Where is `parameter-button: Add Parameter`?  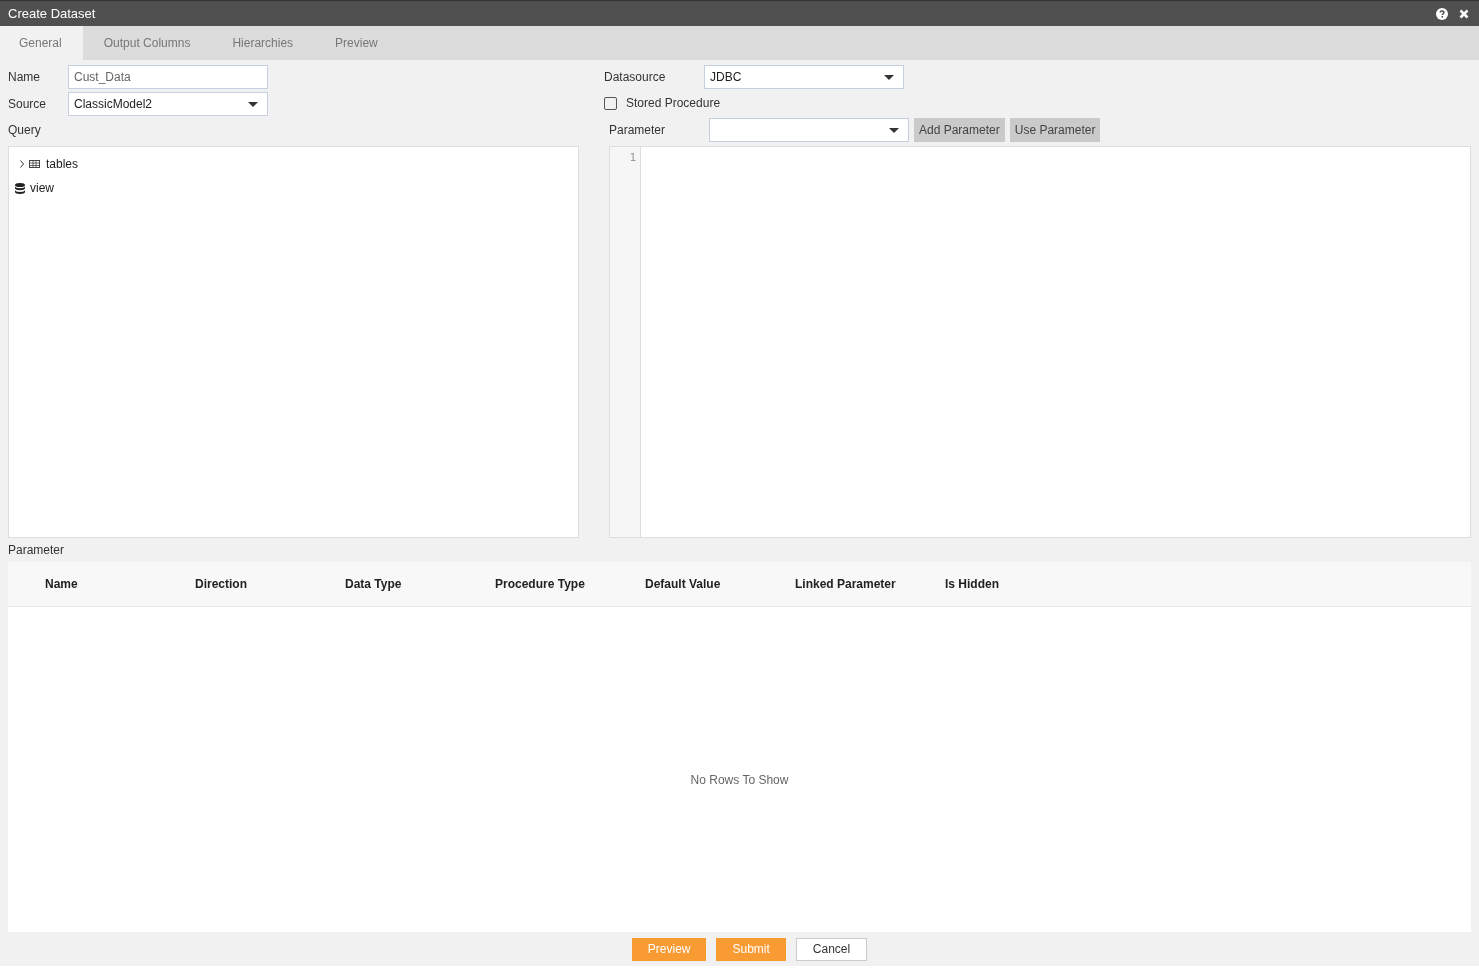
parameter-button: Add Parameter is located at coordinates (959, 130).